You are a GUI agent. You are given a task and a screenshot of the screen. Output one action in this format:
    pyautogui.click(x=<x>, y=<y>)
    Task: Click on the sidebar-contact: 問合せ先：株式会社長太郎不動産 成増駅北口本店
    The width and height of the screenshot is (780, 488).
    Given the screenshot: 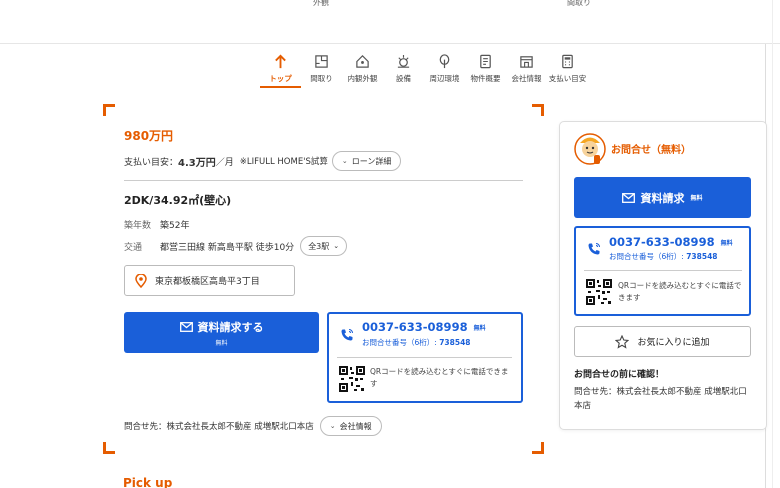 What is the action you would take?
    pyautogui.click(x=660, y=399)
    